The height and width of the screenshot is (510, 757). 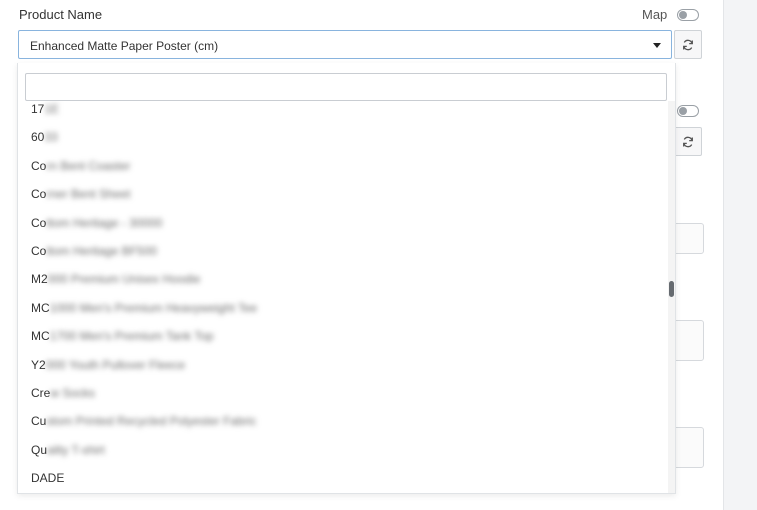 I want to click on dropdown-option: 6033, so click(x=44, y=137).